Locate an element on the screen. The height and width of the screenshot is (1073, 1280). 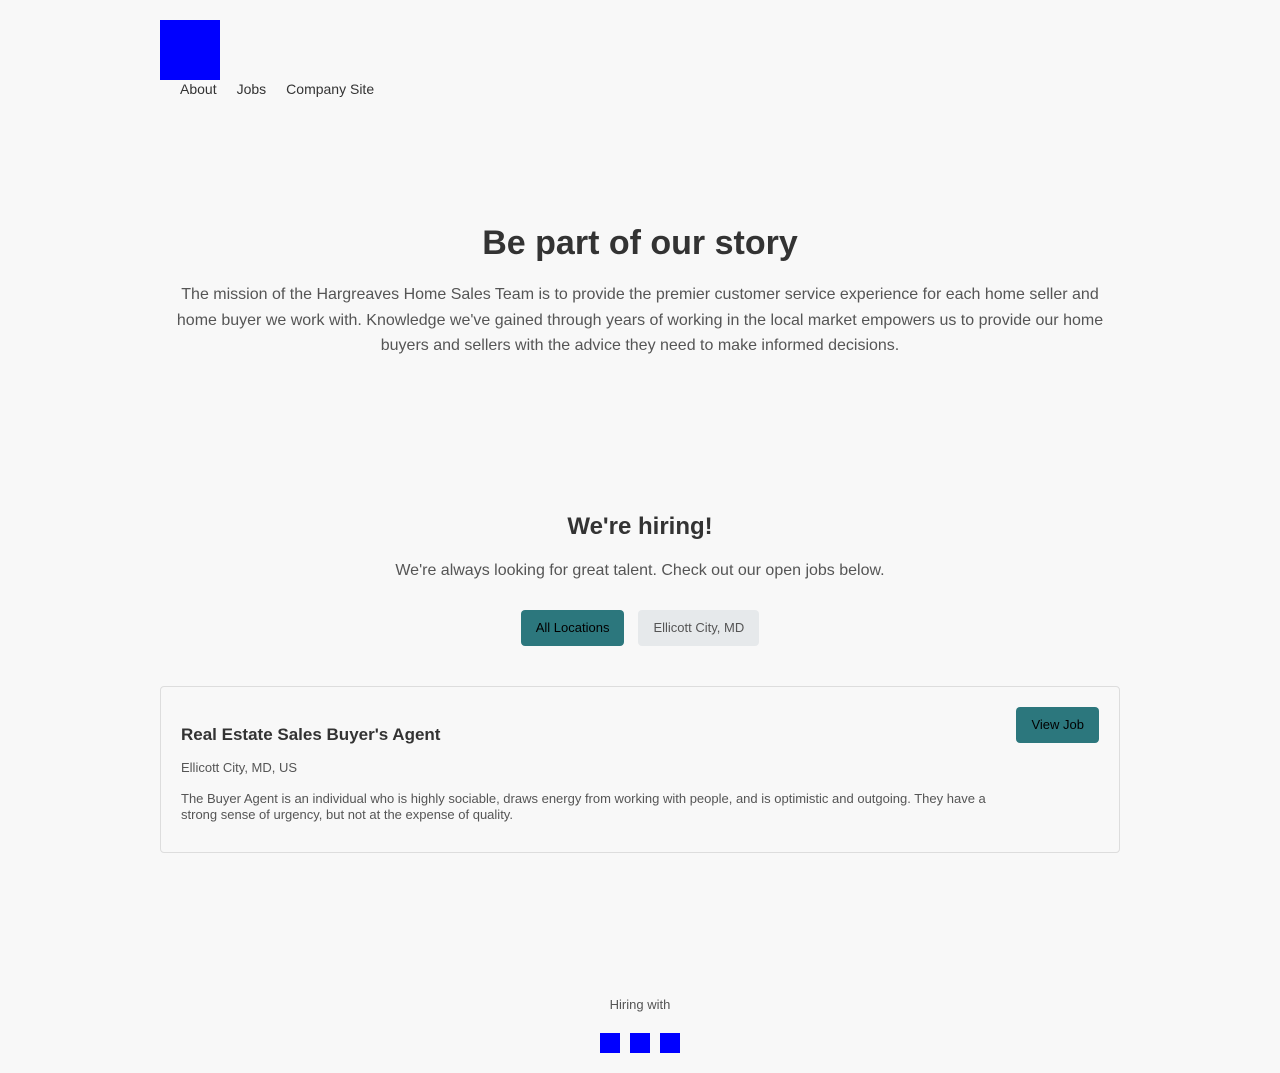
company-logo-icon is located at coordinates (190, 50).